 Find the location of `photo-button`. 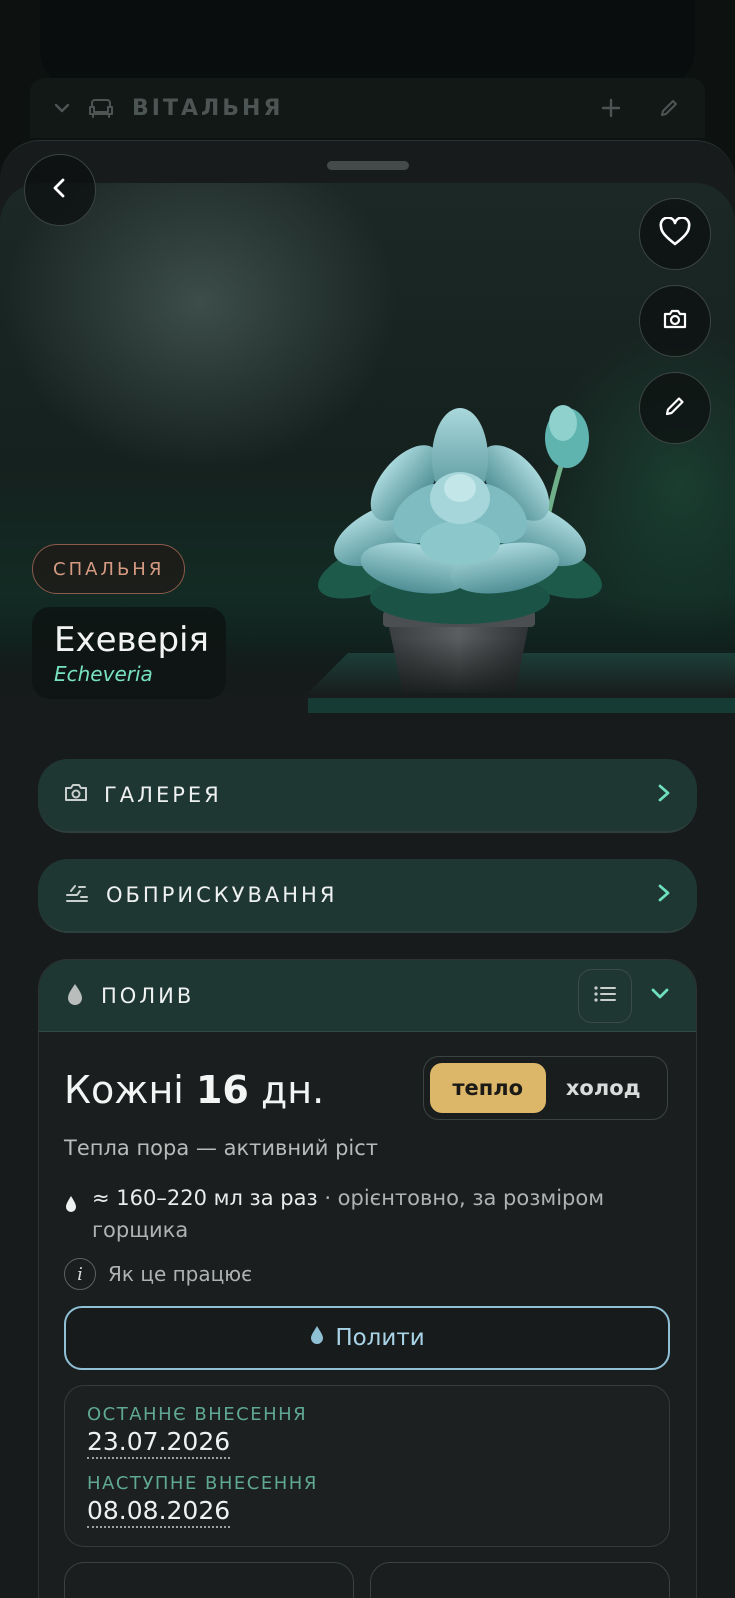

photo-button is located at coordinates (675, 321).